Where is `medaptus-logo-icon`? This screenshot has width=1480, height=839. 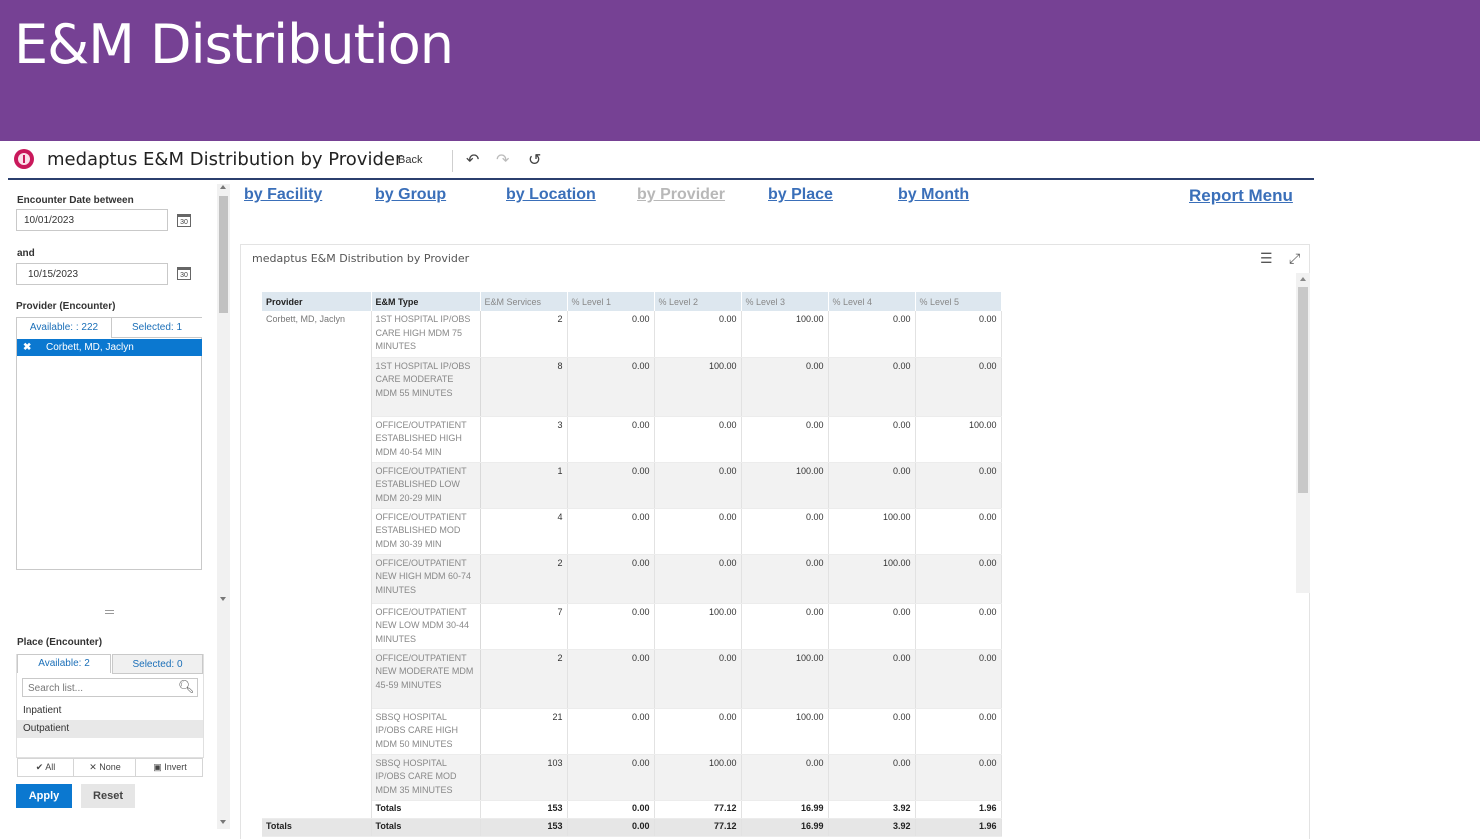 medaptus-logo-icon is located at coordinates (24, 159).